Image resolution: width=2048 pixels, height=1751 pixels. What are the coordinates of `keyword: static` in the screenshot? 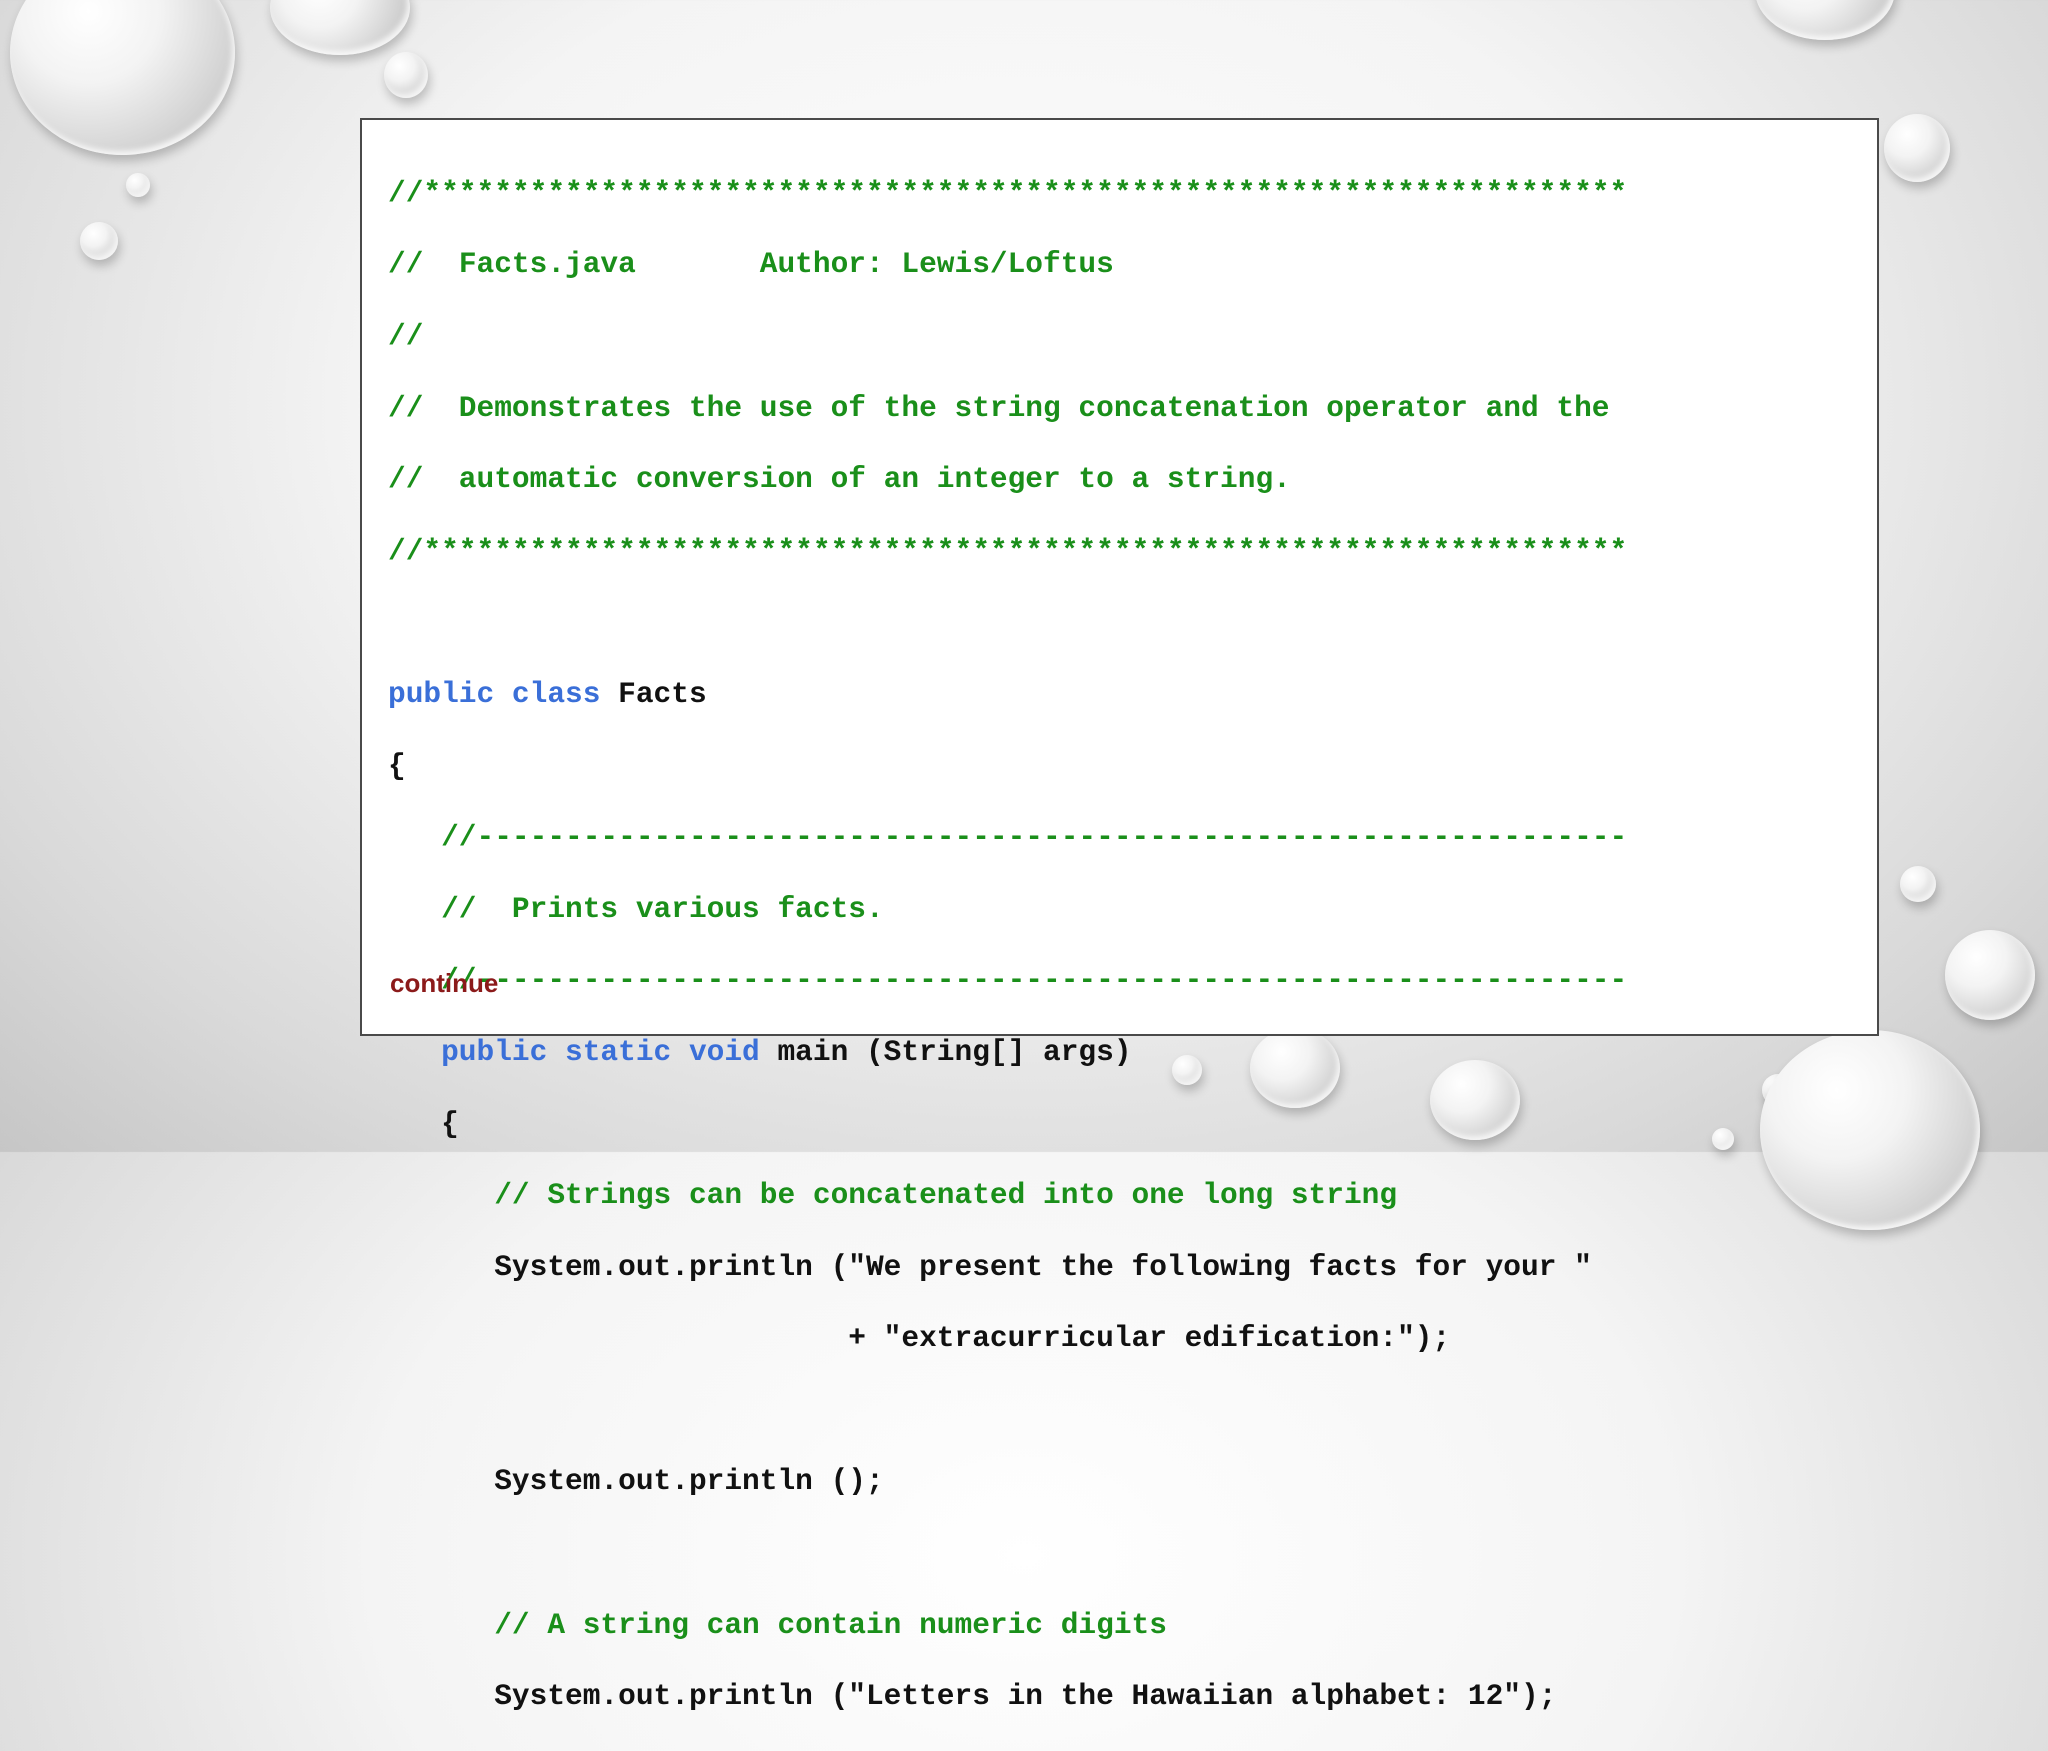 It's located at (618, 1051).